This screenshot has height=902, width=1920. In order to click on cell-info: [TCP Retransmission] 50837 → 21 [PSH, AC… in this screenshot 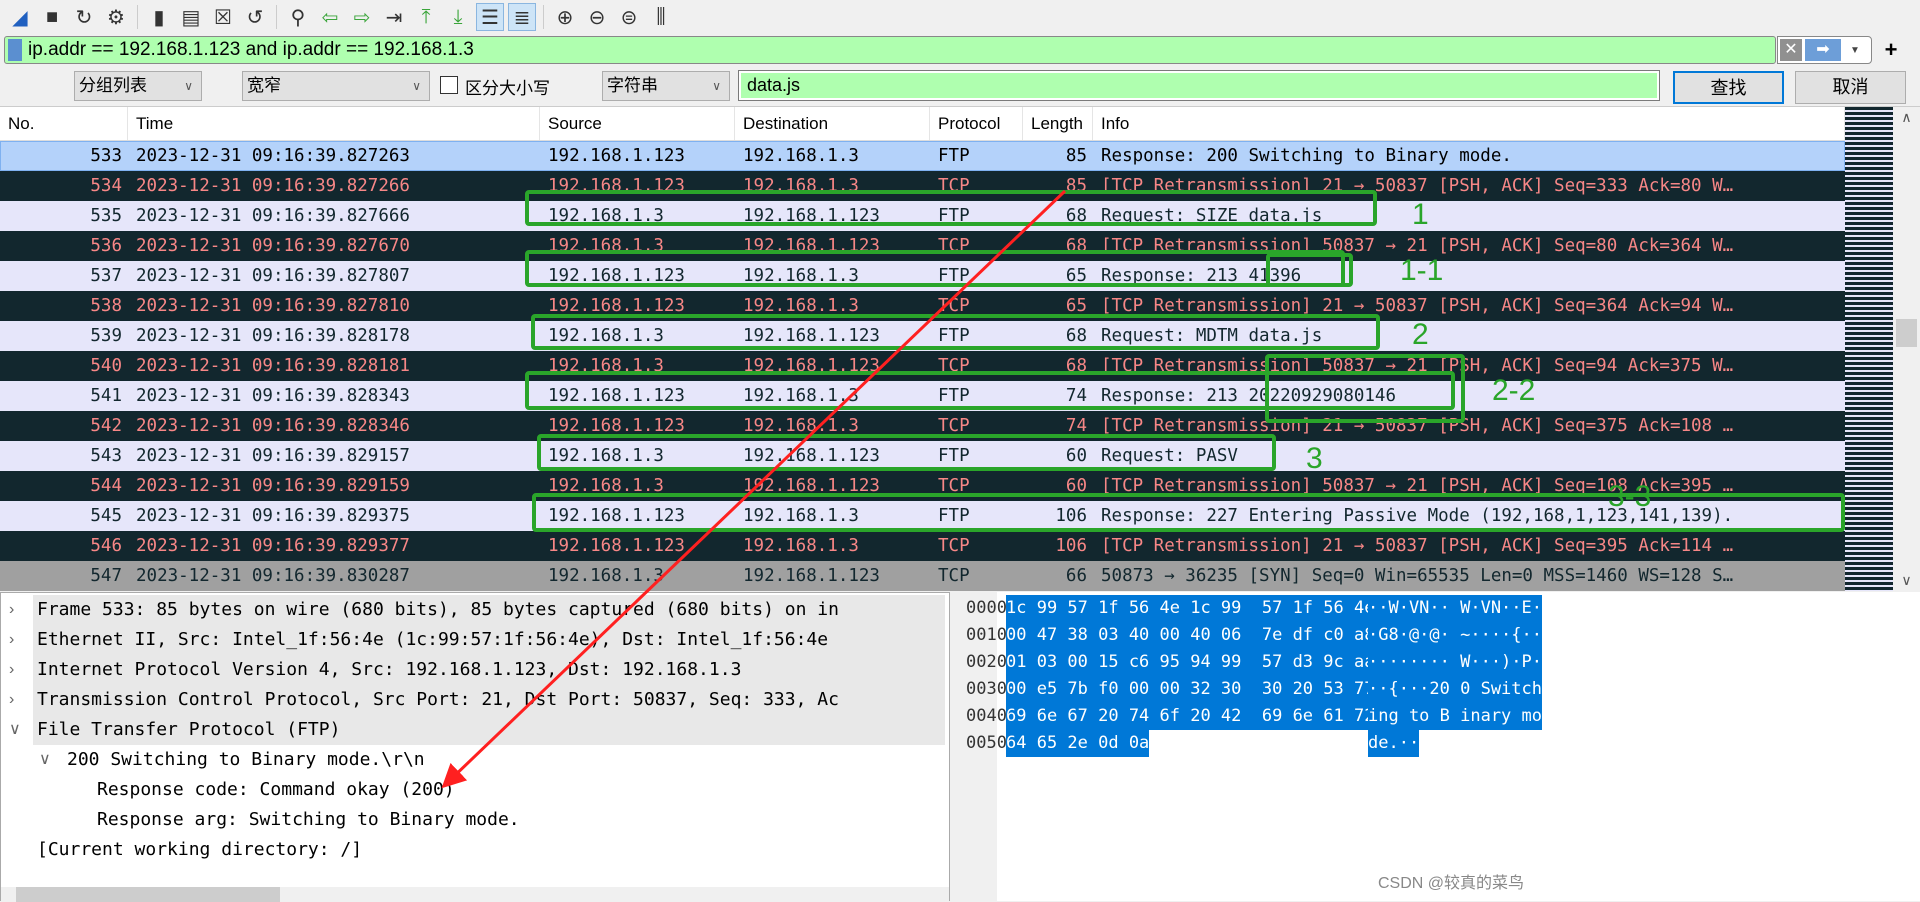, I will do `click(1417, 246)`.